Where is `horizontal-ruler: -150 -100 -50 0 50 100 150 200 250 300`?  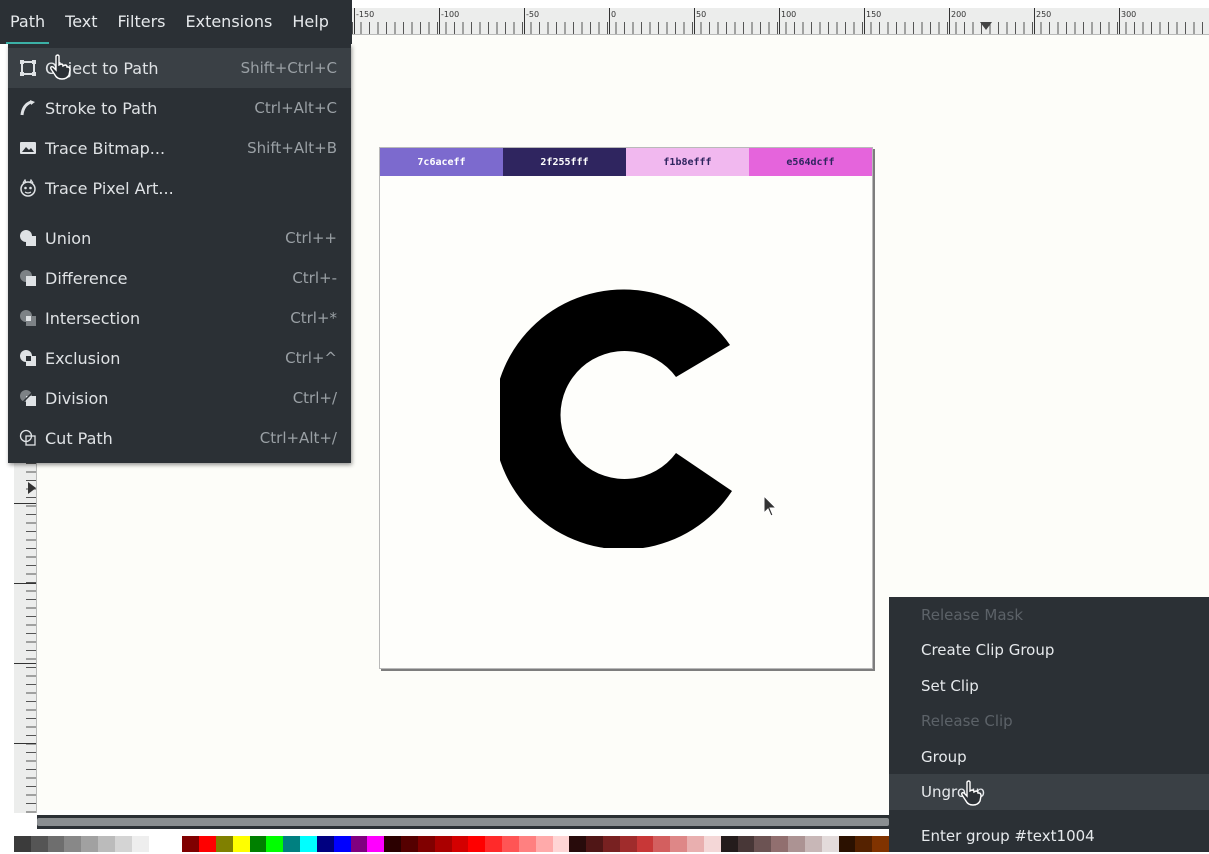 horizontal-ruler: -150 -100 -50 0 50 100 150 200 250 300 is located at coordinates (780, 21).